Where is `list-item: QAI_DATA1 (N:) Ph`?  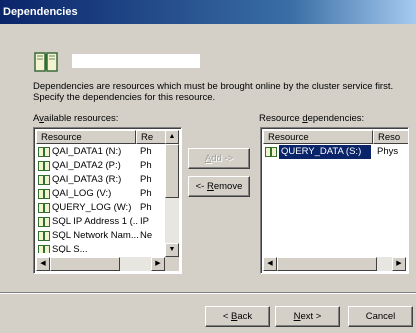 list-item: QAI_DATA1 (N:) Ph is located at coordinates (100, 152).